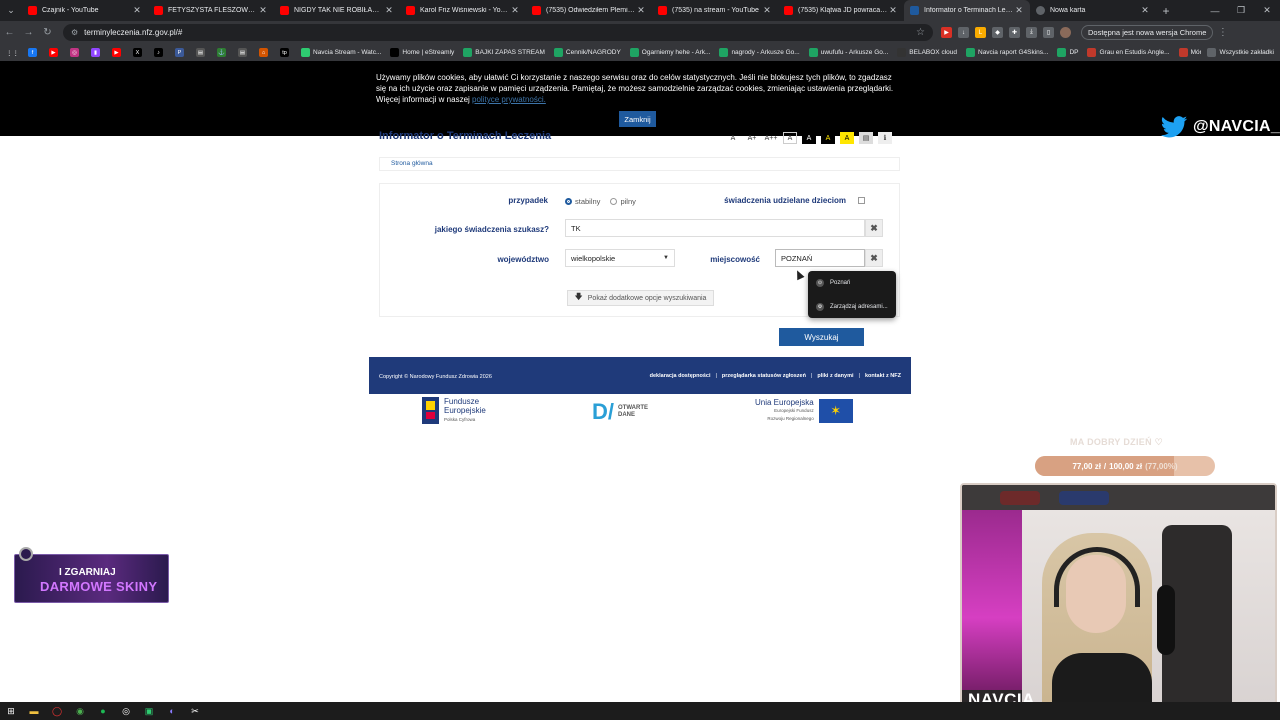  Describe the element at coordinates (57, 711) in the screenshot. I see `opera-icon: ◯` at that location.